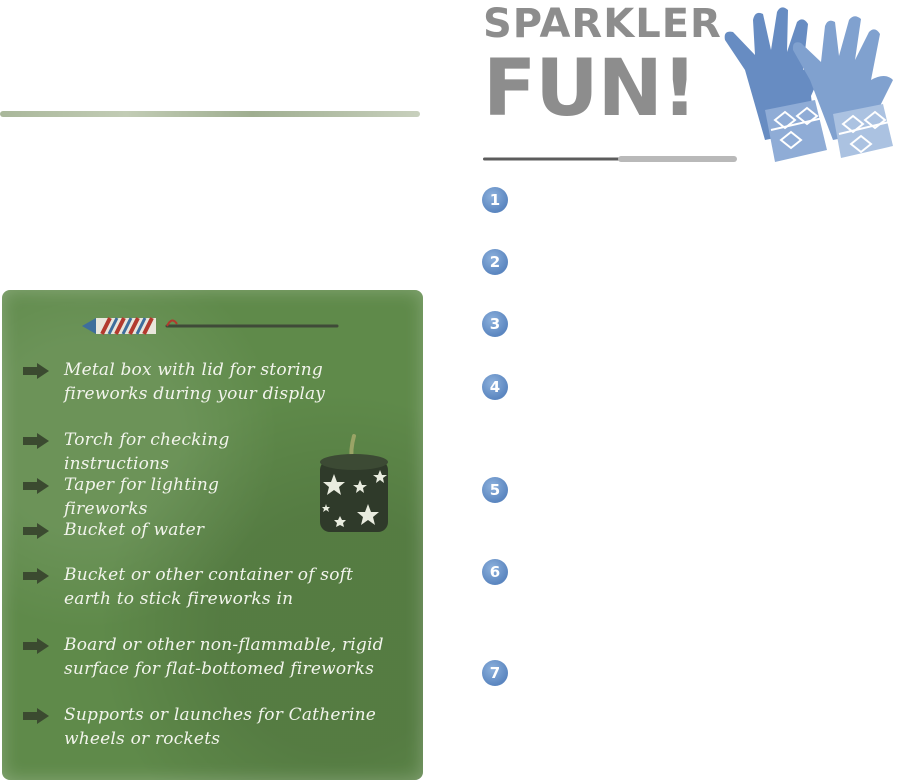 The height and width of the screenshot is (784, 905). I want to click on step-number-2: 2, so click(495, 262).